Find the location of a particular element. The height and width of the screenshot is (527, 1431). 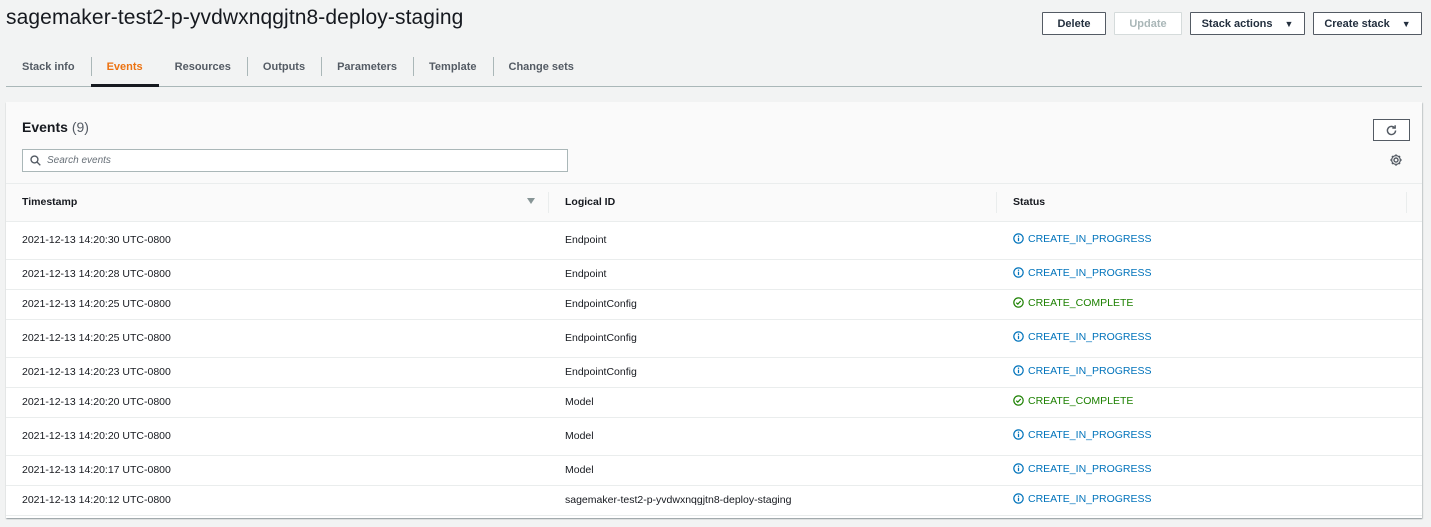

refresh-icon is located at coordinates (1391, 129).